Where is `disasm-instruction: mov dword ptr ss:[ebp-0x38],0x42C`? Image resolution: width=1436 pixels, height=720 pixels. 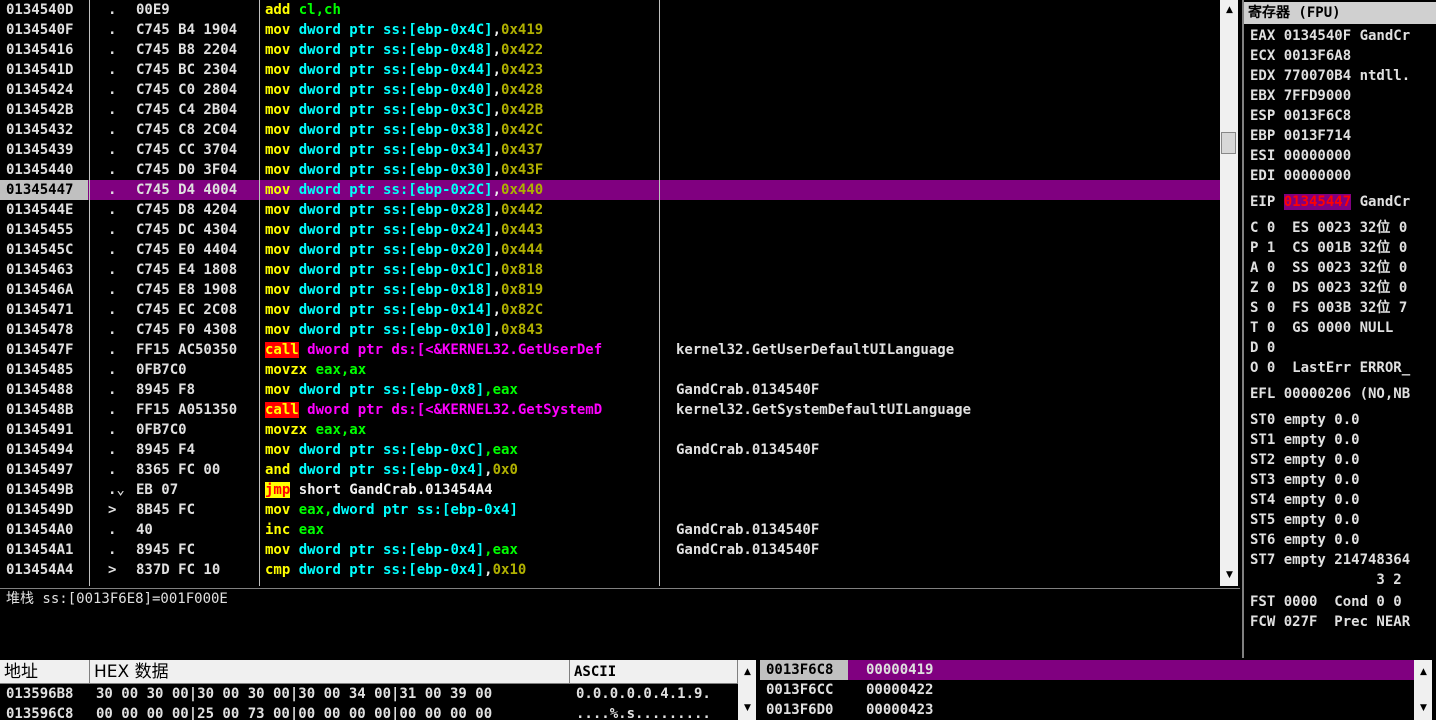
disasm-instruction: mov dword ptr ss:[ebp-0x38],0x42C is located at coordinates (462, 130).